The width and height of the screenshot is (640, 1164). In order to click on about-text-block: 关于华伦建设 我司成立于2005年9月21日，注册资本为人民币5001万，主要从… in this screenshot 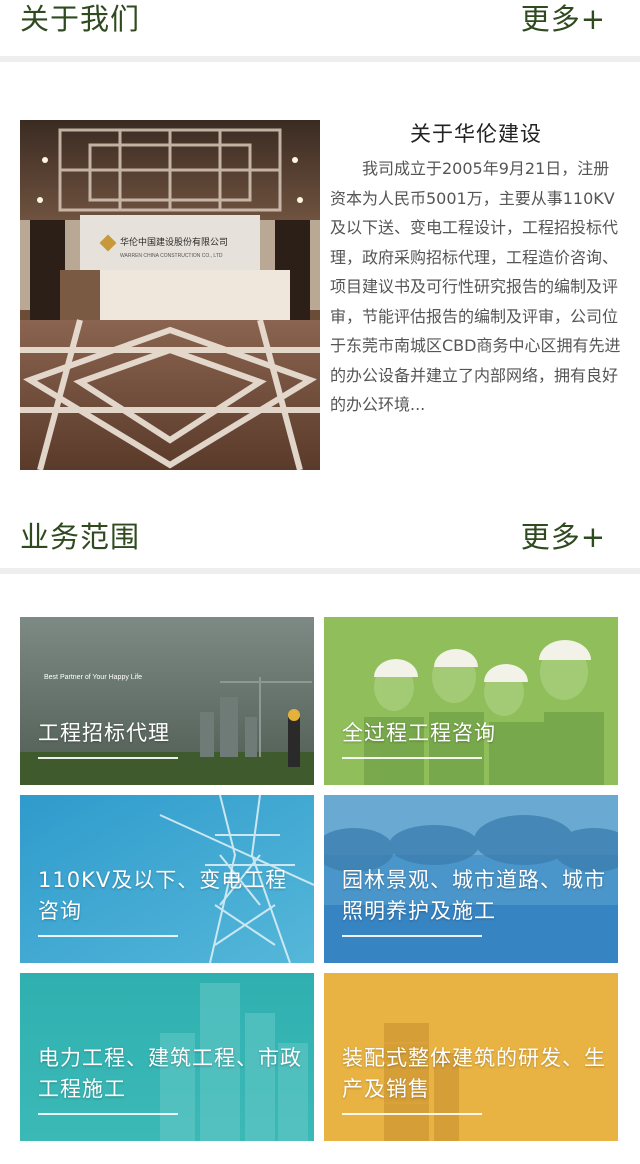, I will do `click(476, 269)`.